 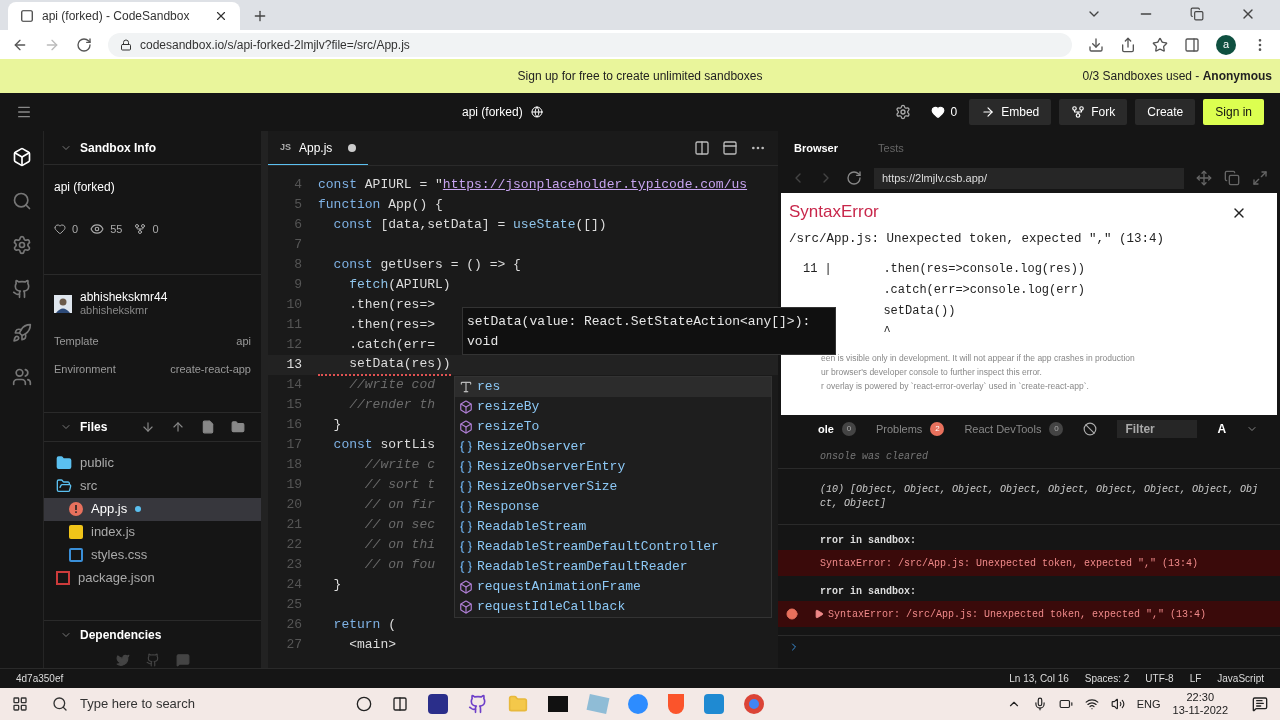 I want to click on preview-icon, so click(x=730, y=148).